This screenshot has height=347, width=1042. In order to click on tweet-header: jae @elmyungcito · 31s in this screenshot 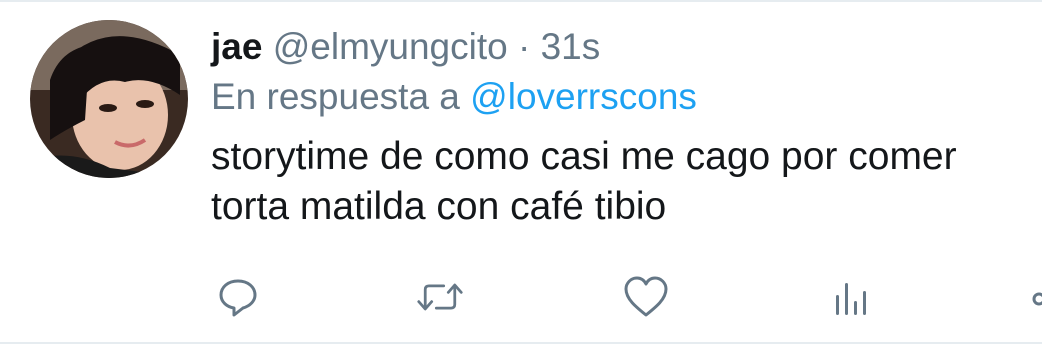, I will do `click(621, 47)`.